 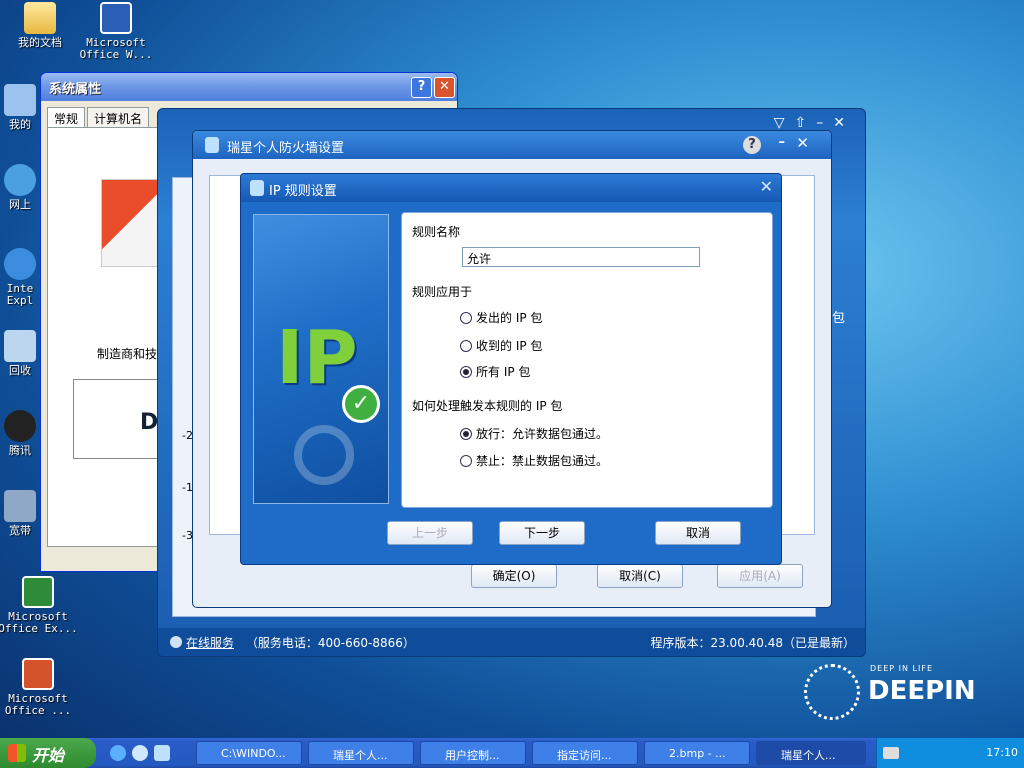 What do you see at coordinates (131, 223) in the screenshot?
I see `windows-logo` at bounding box center [131, 223].